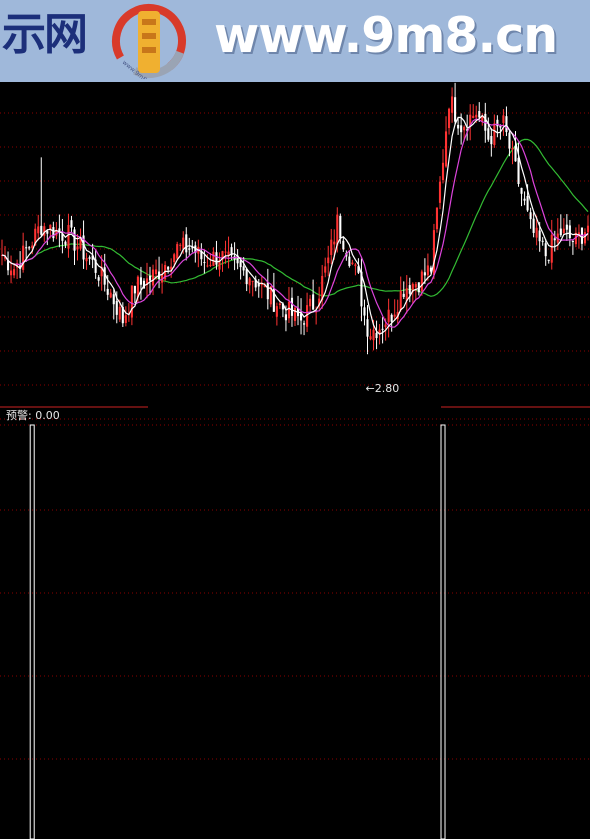 This screenshot has height=839, width=590. I want to click on watermark-banner: 示网 www.9m8.cn www.9m8.cn, so click(295, 41).